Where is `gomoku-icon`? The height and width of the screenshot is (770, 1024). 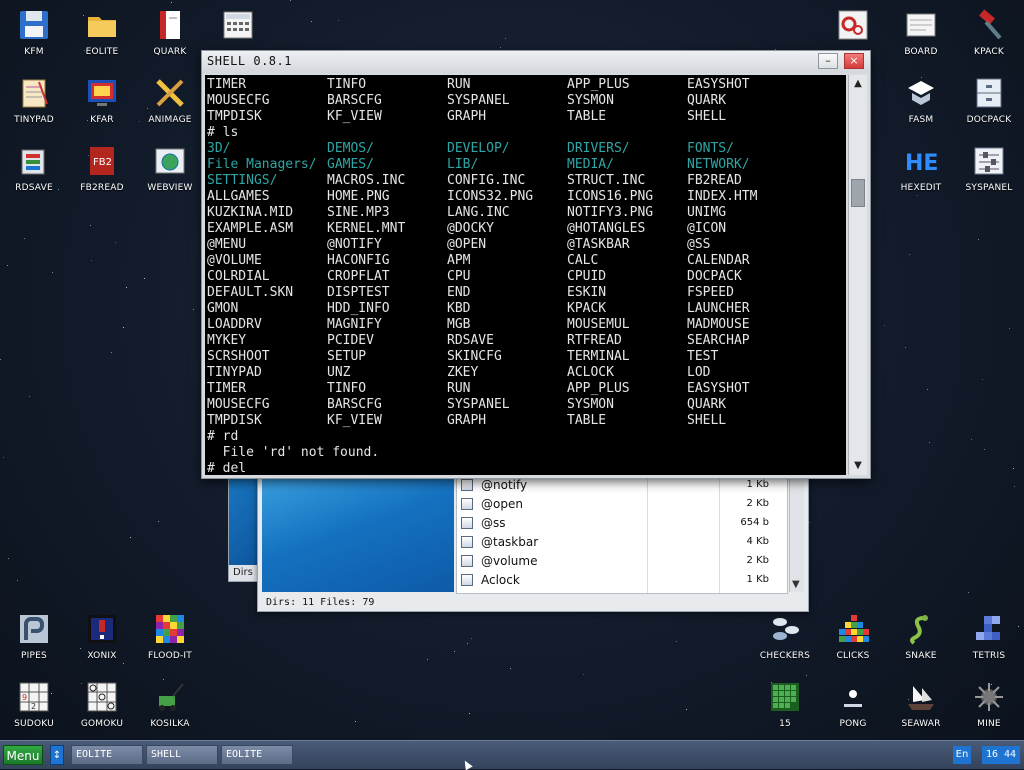 gomoku-icon is located at coordinates (102, 697).